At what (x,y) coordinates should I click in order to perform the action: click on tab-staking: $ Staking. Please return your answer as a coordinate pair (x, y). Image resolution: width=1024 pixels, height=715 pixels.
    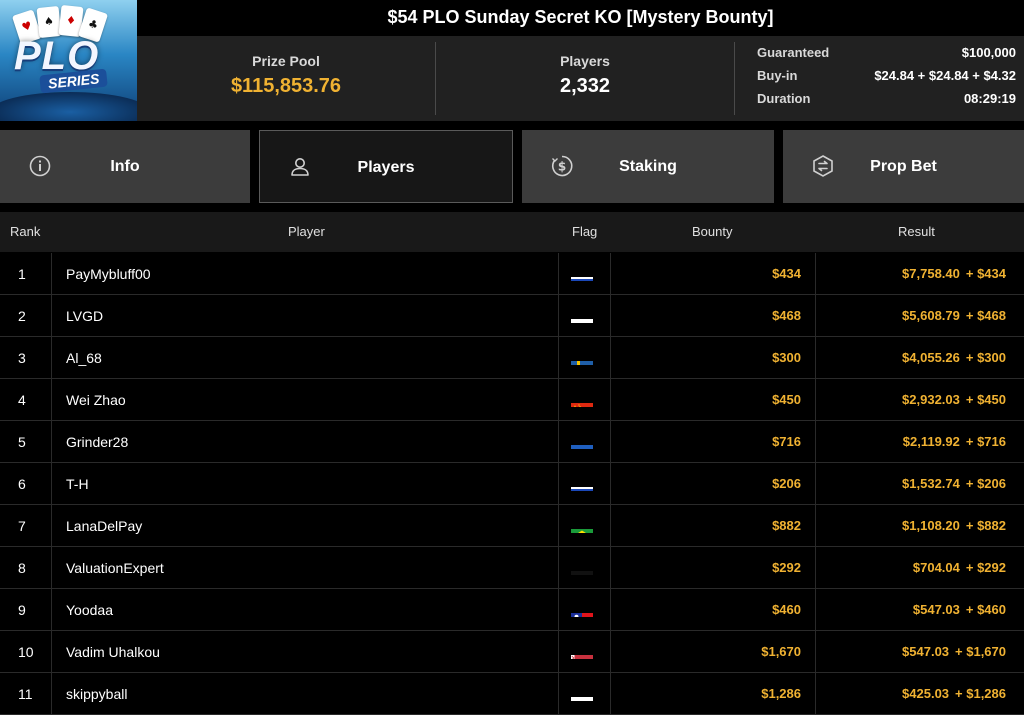
    Looking at the image, I should click on (648, 166).